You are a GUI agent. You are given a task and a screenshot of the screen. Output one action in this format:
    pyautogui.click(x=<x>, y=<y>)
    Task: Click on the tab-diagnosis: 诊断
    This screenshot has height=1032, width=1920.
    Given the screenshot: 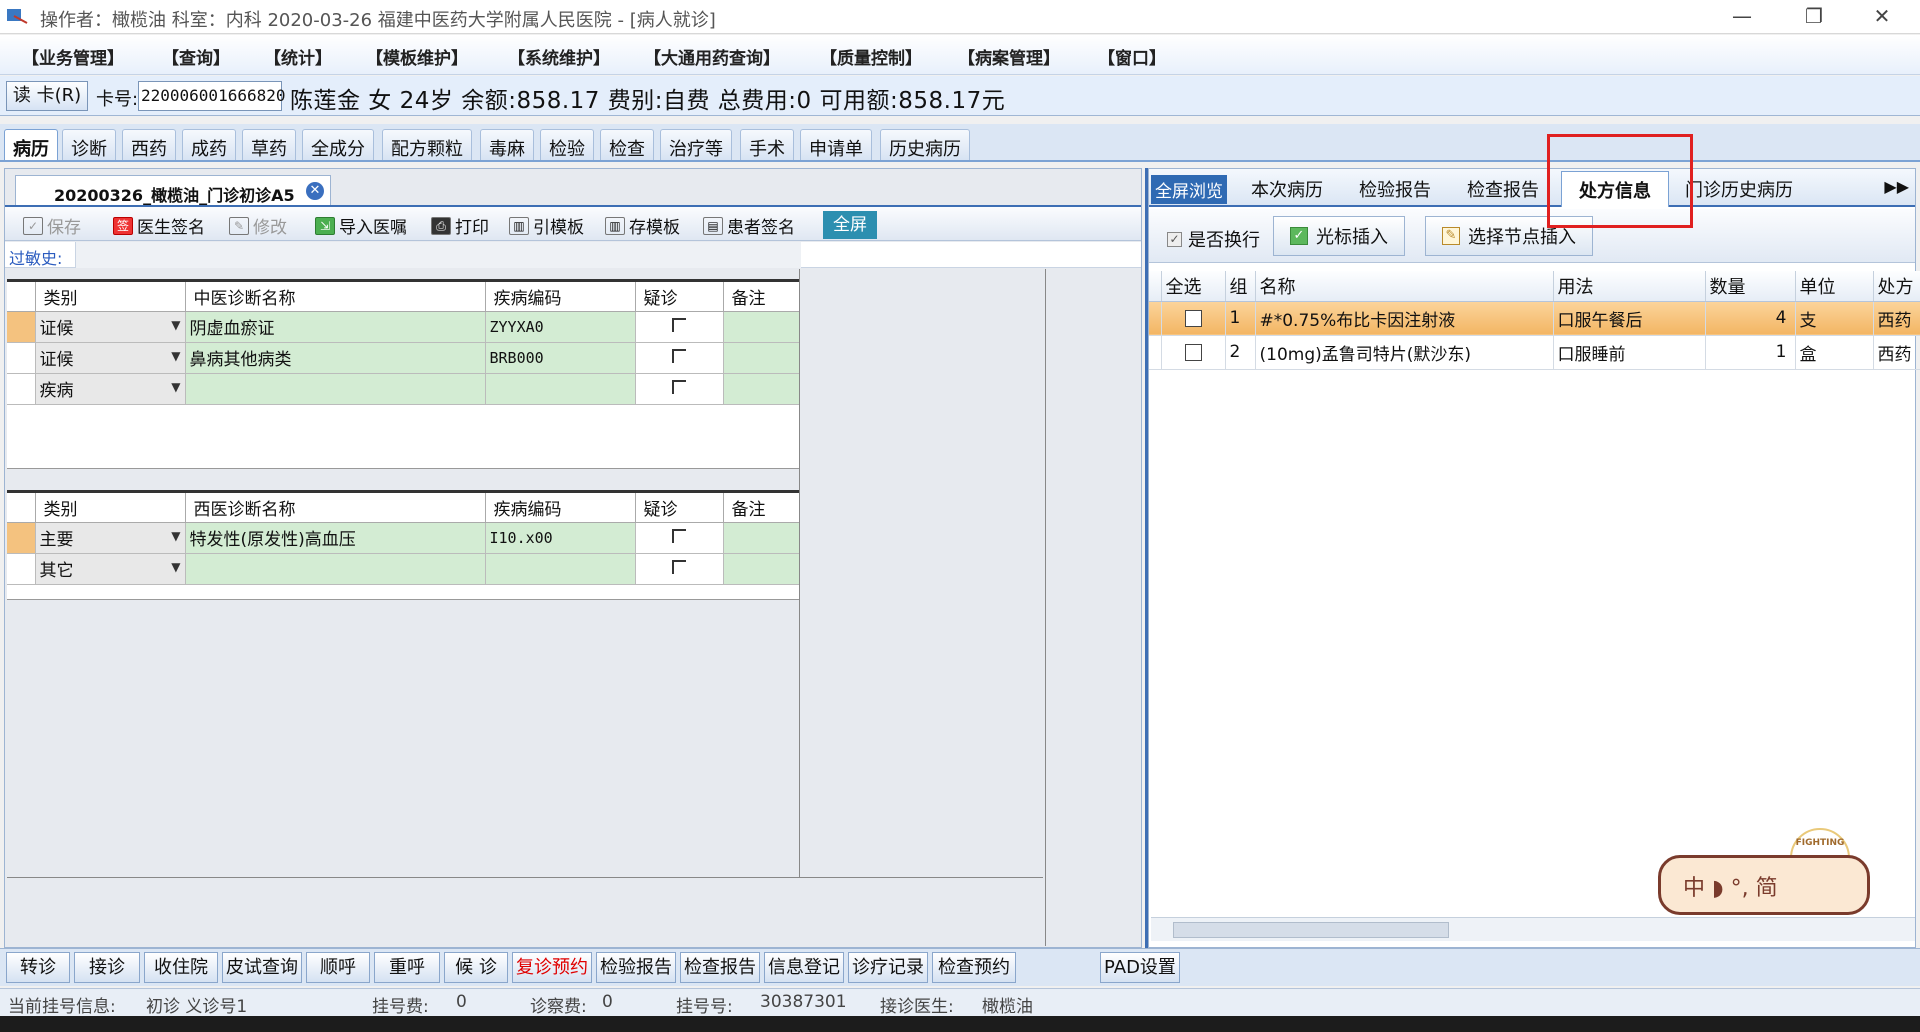 What is the action you would take?
    pyautogui.click(x=89, y=144)
    